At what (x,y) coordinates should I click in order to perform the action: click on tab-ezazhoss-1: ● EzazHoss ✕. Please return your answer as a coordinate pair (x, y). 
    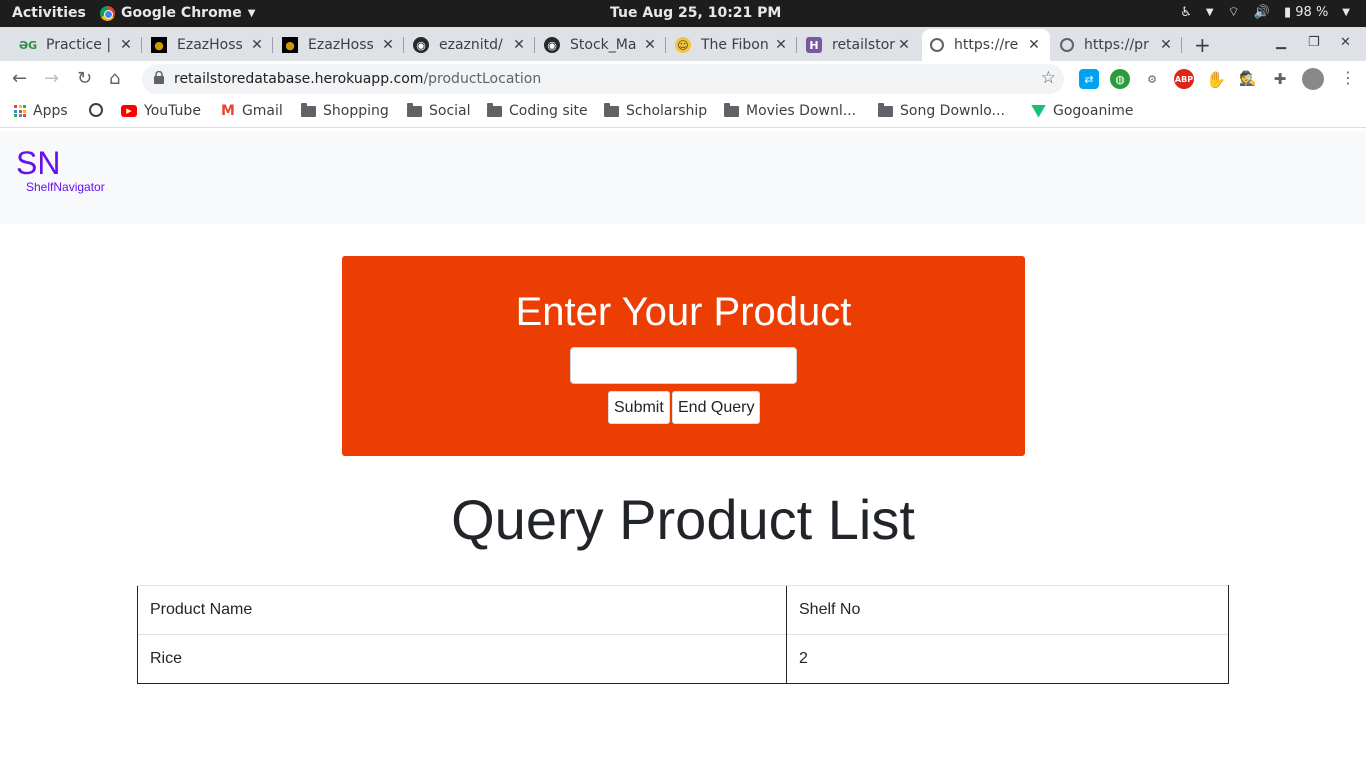
    Looking at the image, I should click on (208, 45).